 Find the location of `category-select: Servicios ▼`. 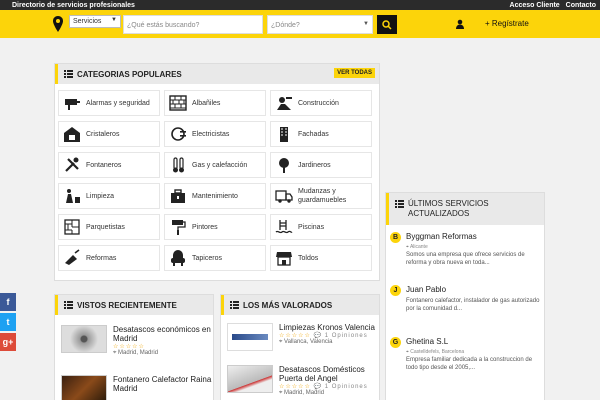

category-select: Servicios ▼ is located at coordinates (95, 21).